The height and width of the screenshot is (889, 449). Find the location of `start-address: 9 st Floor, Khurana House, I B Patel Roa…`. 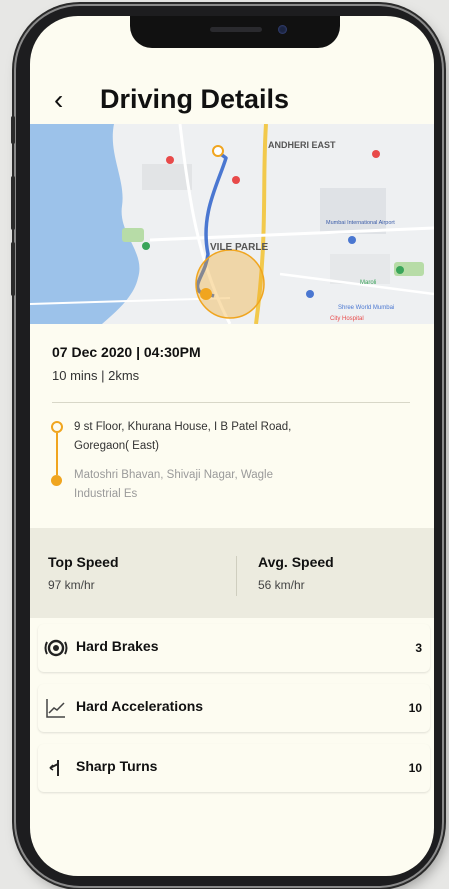

start-address: 9 st Floor, Khurana House, I B Patel Roa… is located at coordinates (183, 436).